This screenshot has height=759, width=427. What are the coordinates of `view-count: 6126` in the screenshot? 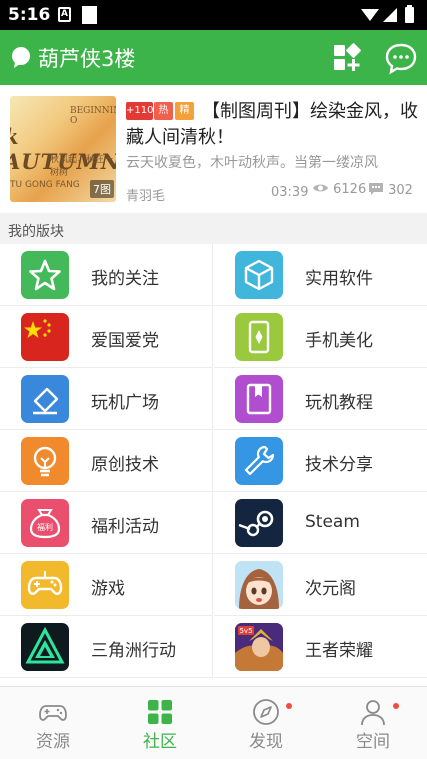 It's located at (350, 189).